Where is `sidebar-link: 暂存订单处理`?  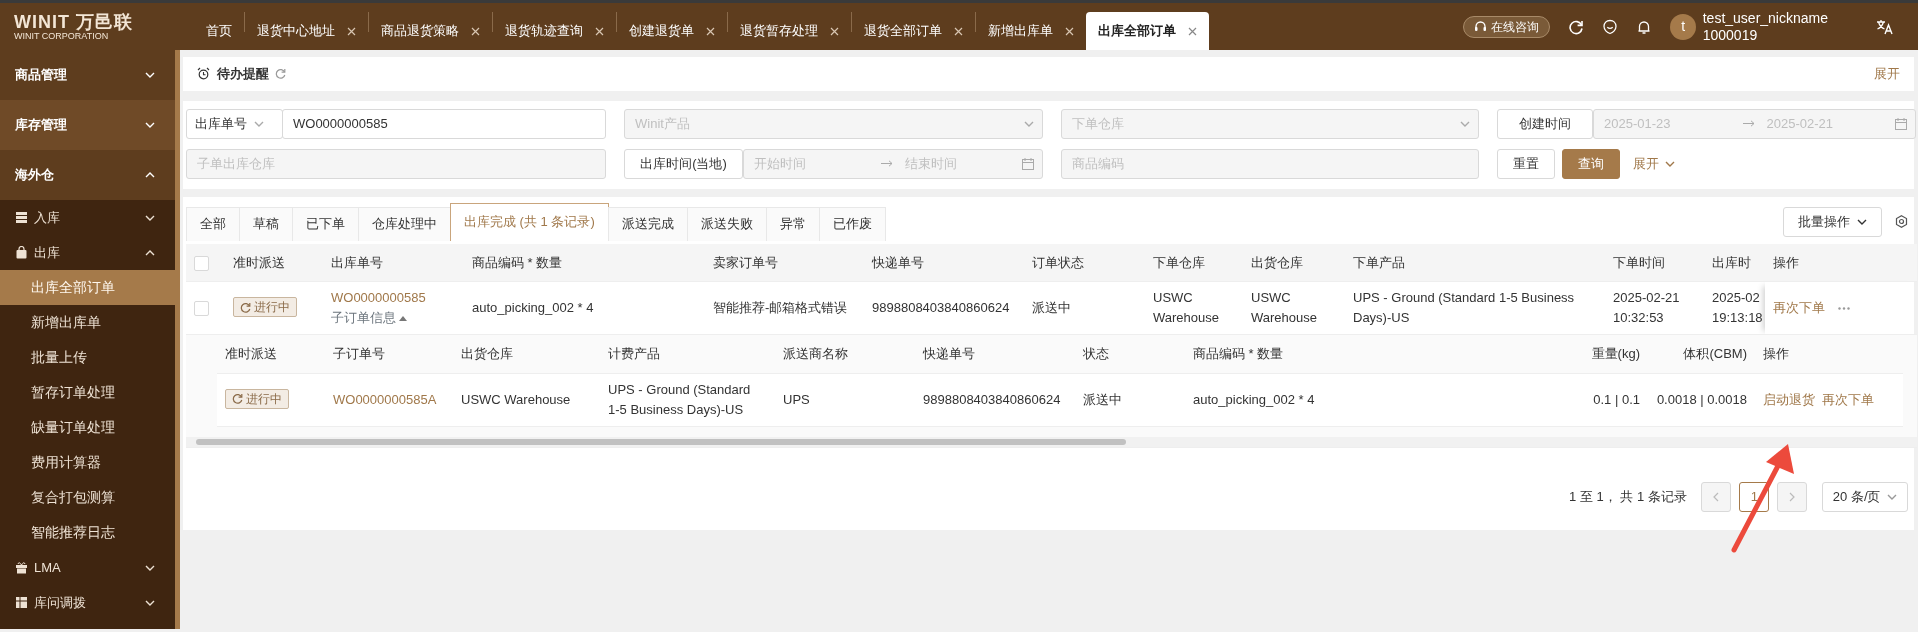
sidebar-link: 暂存订单处理 is located at coordinates (87, 392).